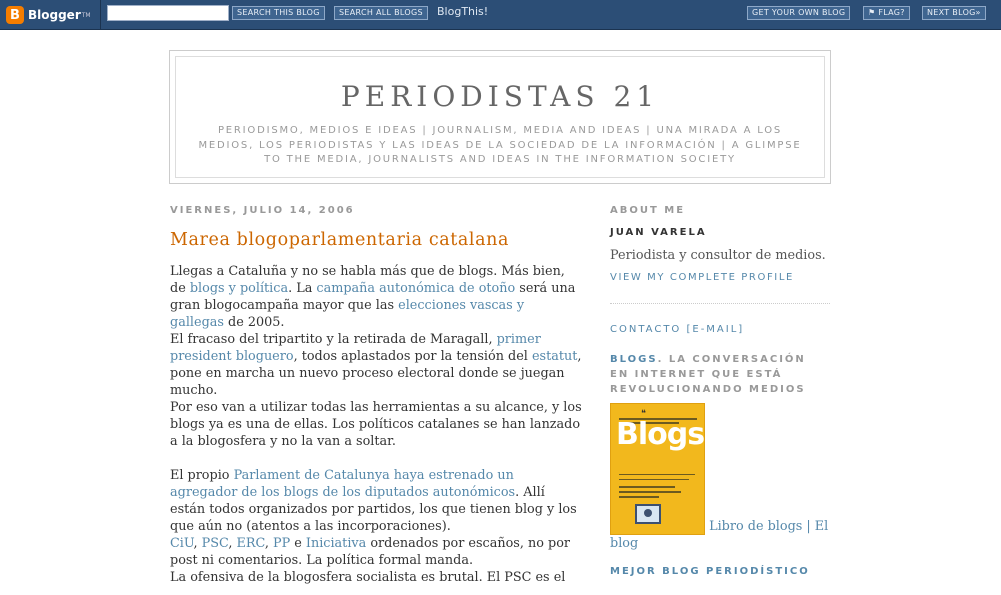 Image resolution: width=1001 pixels, height=595 pixels. I want to click on book-cover-image: ❝ Blogs, so click(657, 469).